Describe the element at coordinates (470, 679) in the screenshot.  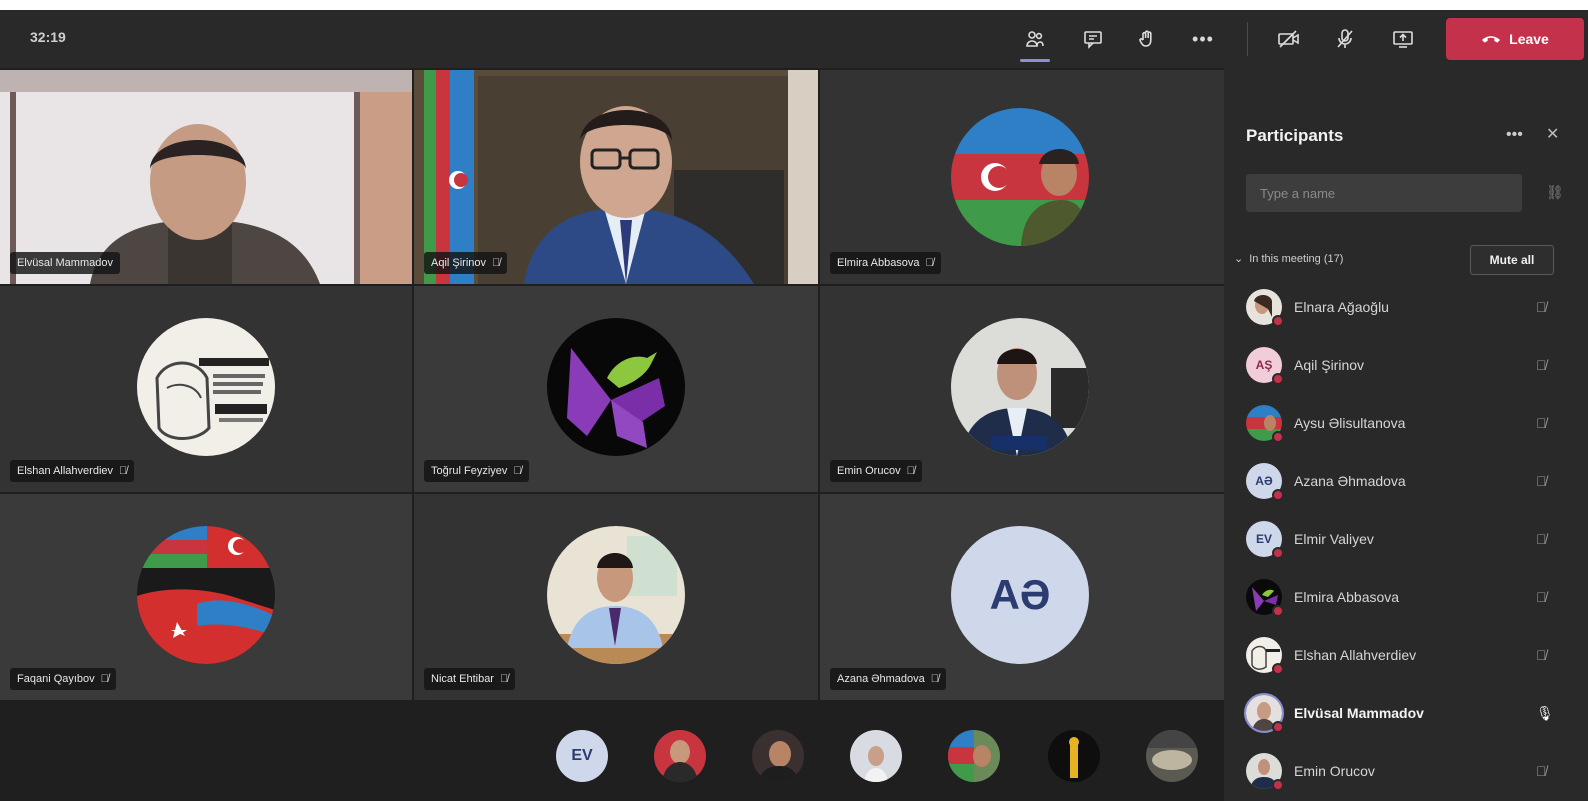
I see `participant-name-tag: Nicat Ehtibar 🎙̸` at that location.